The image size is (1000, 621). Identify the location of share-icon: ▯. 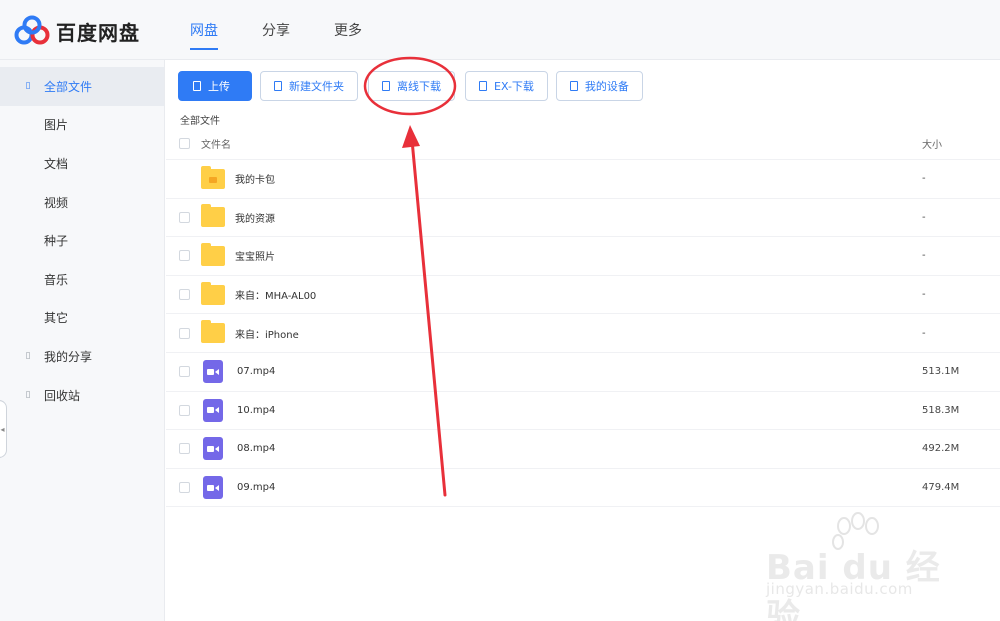
(28, 356).